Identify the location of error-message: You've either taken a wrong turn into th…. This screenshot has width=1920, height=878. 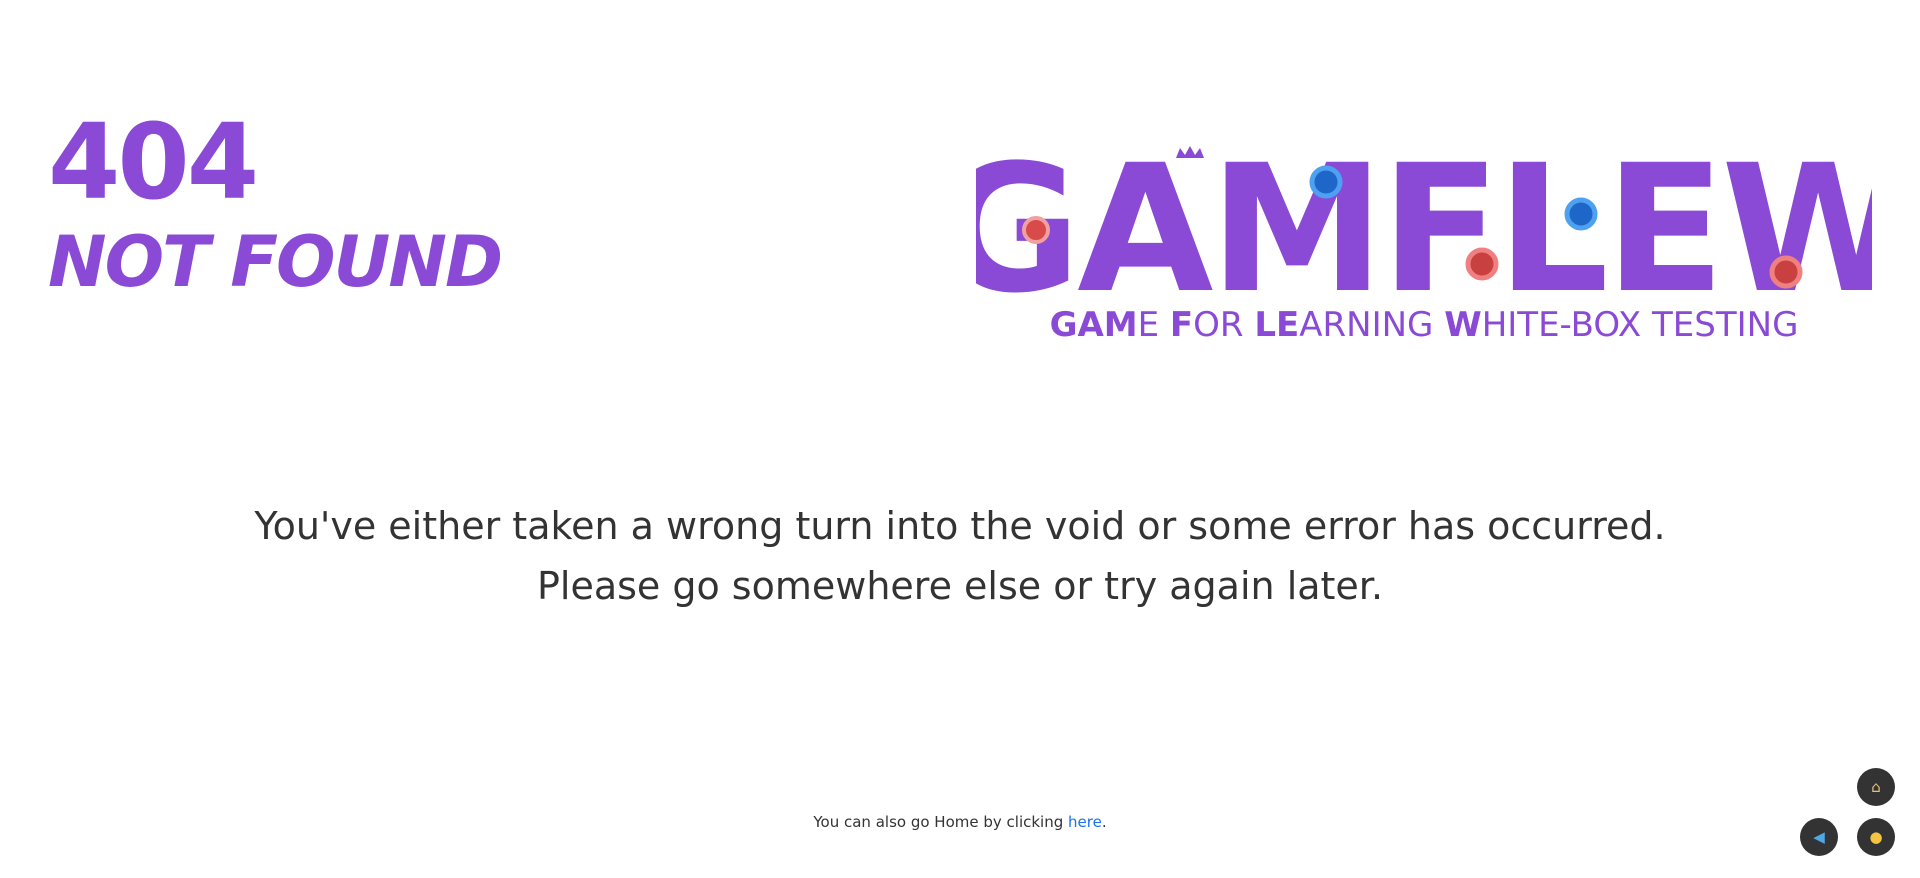
(960, 556).